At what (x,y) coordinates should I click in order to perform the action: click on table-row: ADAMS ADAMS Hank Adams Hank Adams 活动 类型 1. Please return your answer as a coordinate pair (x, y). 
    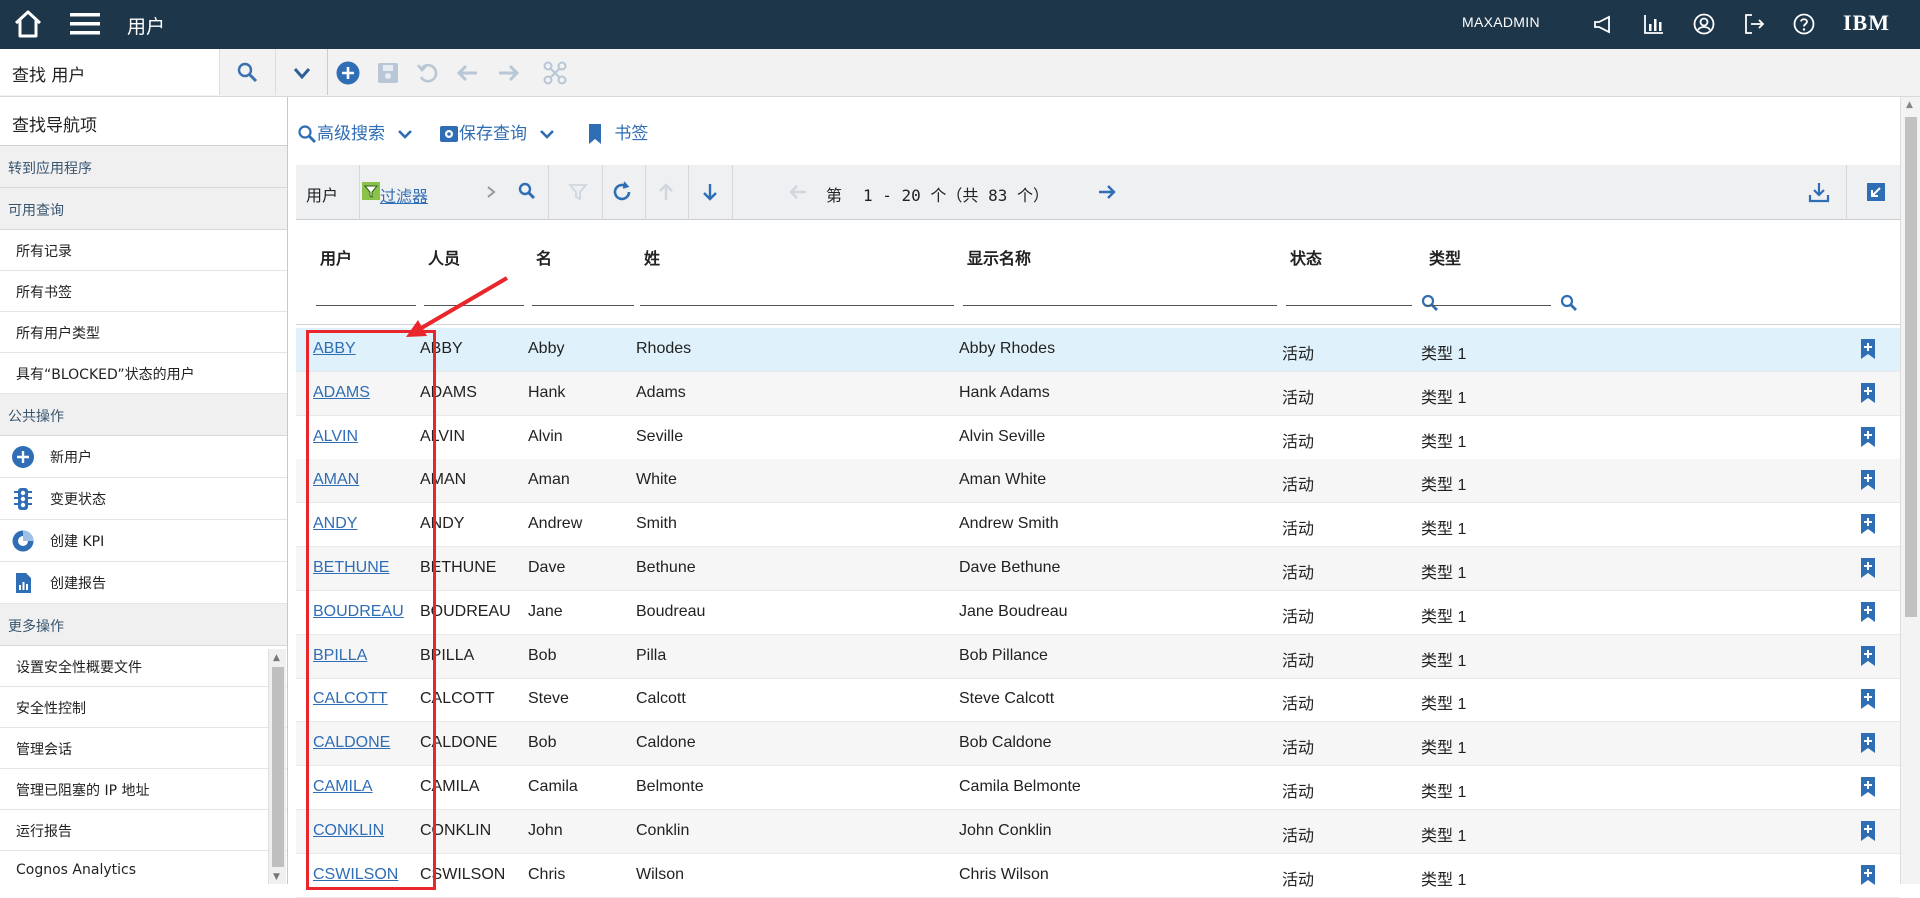
    Looking at the image, I should click on (1098, 393).